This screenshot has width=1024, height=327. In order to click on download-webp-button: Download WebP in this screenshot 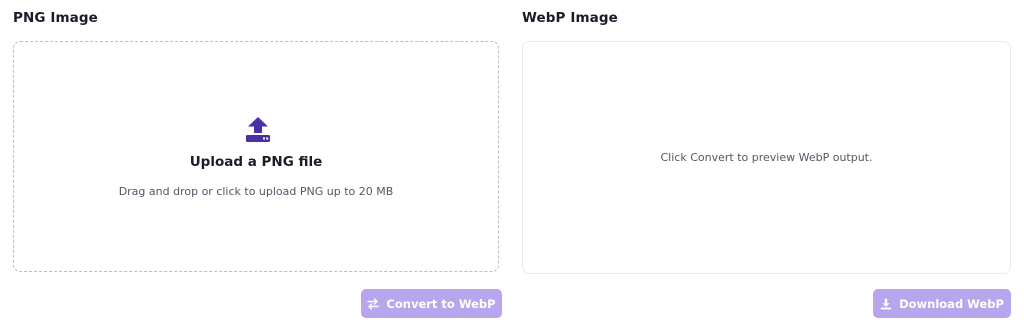, I will do `click(942, 303)`.